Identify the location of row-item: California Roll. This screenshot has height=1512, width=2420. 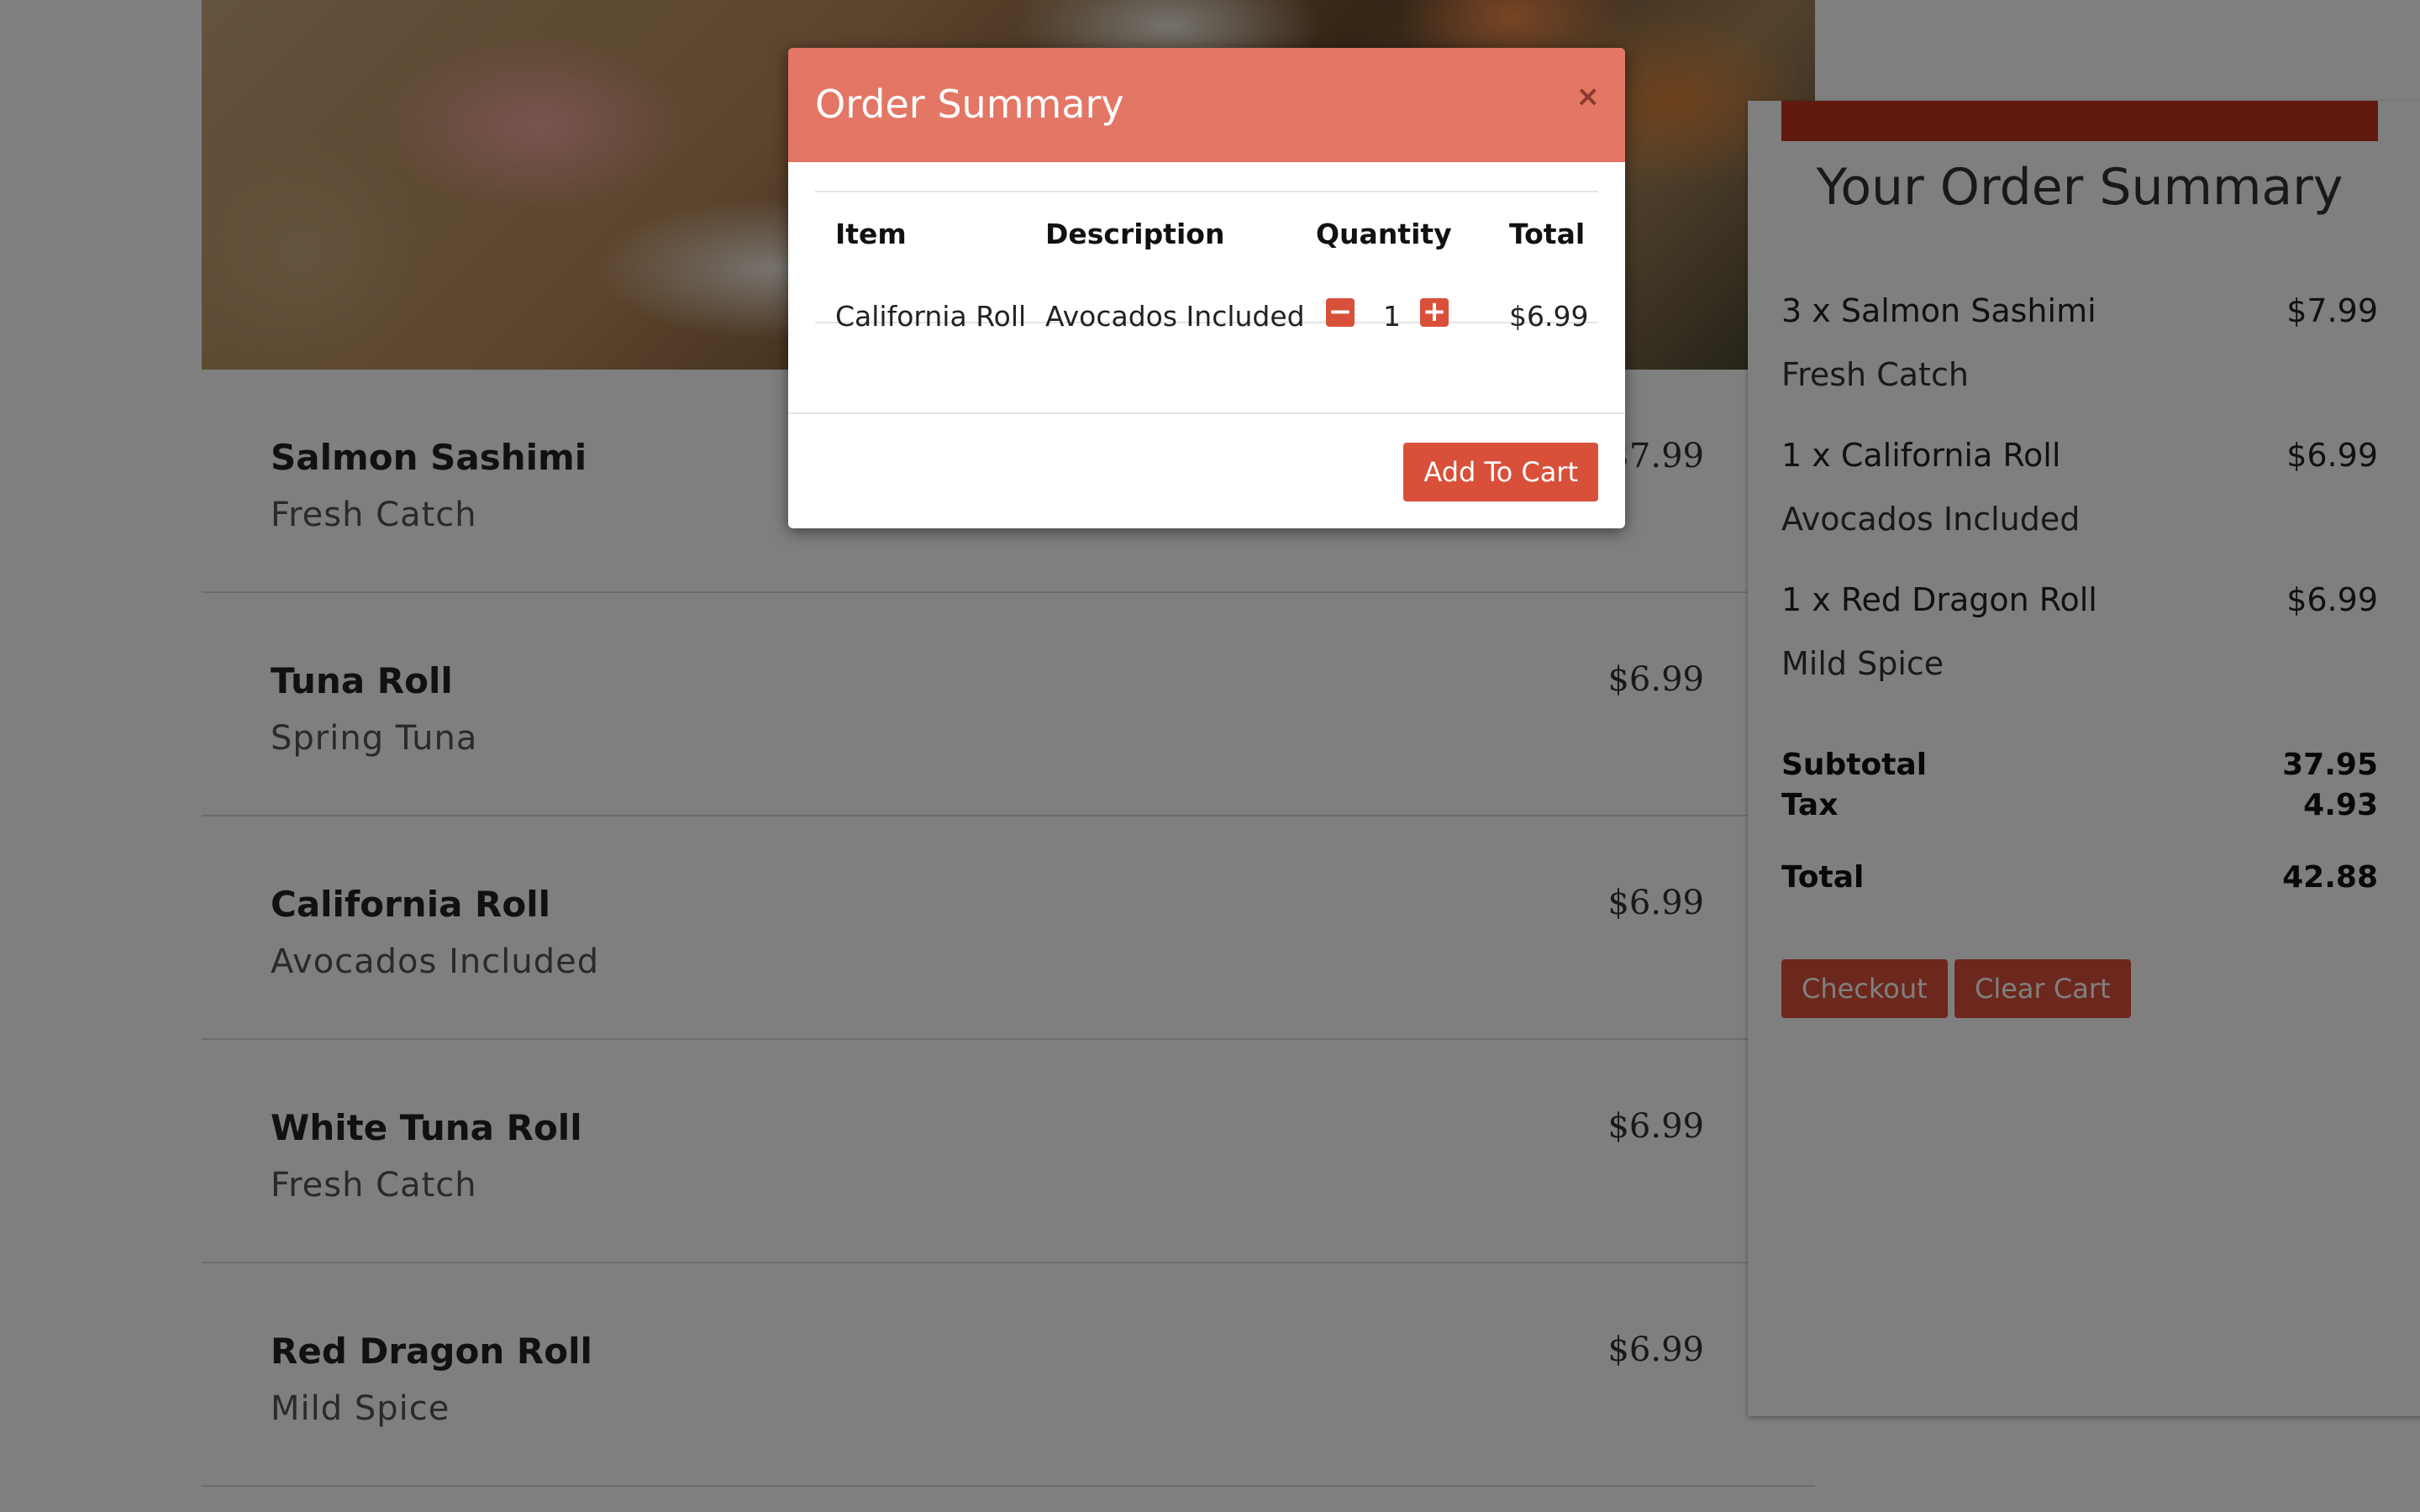
(931, 316).